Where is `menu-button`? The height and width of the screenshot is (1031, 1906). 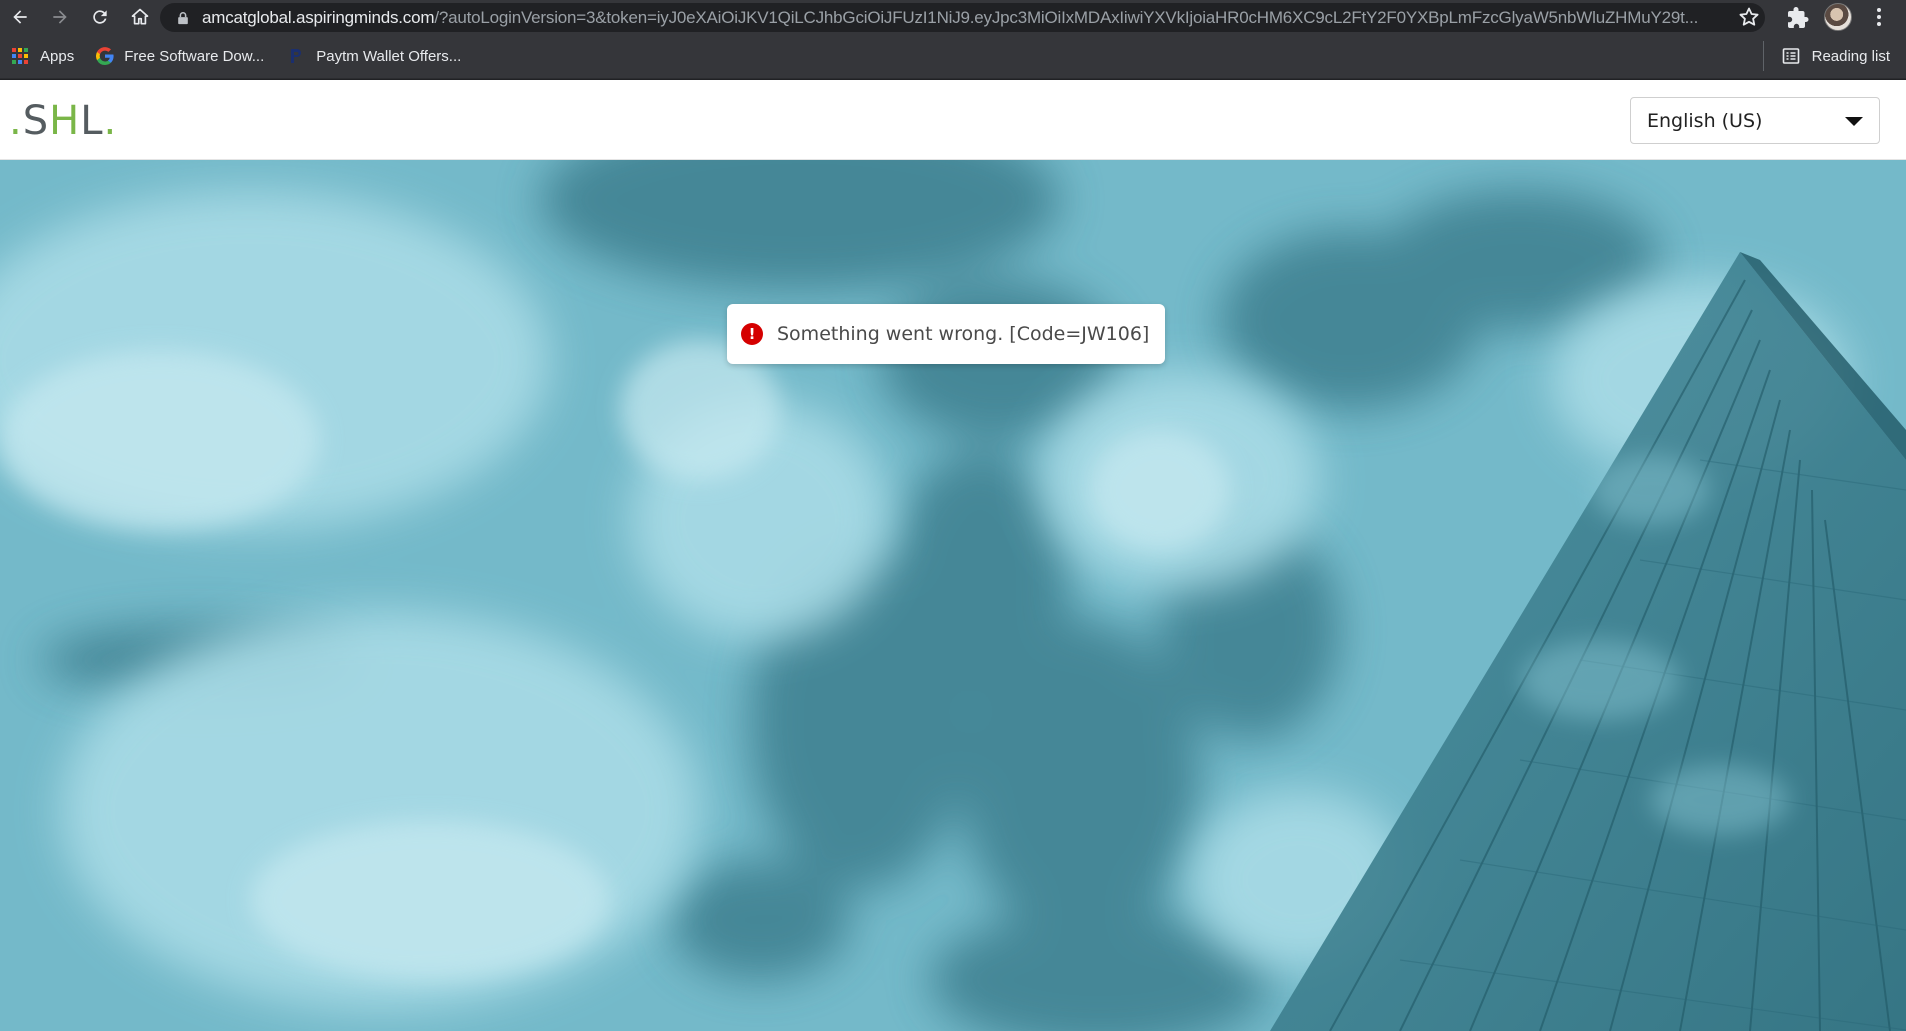 menu-button is located at coordinates (1879, 17).